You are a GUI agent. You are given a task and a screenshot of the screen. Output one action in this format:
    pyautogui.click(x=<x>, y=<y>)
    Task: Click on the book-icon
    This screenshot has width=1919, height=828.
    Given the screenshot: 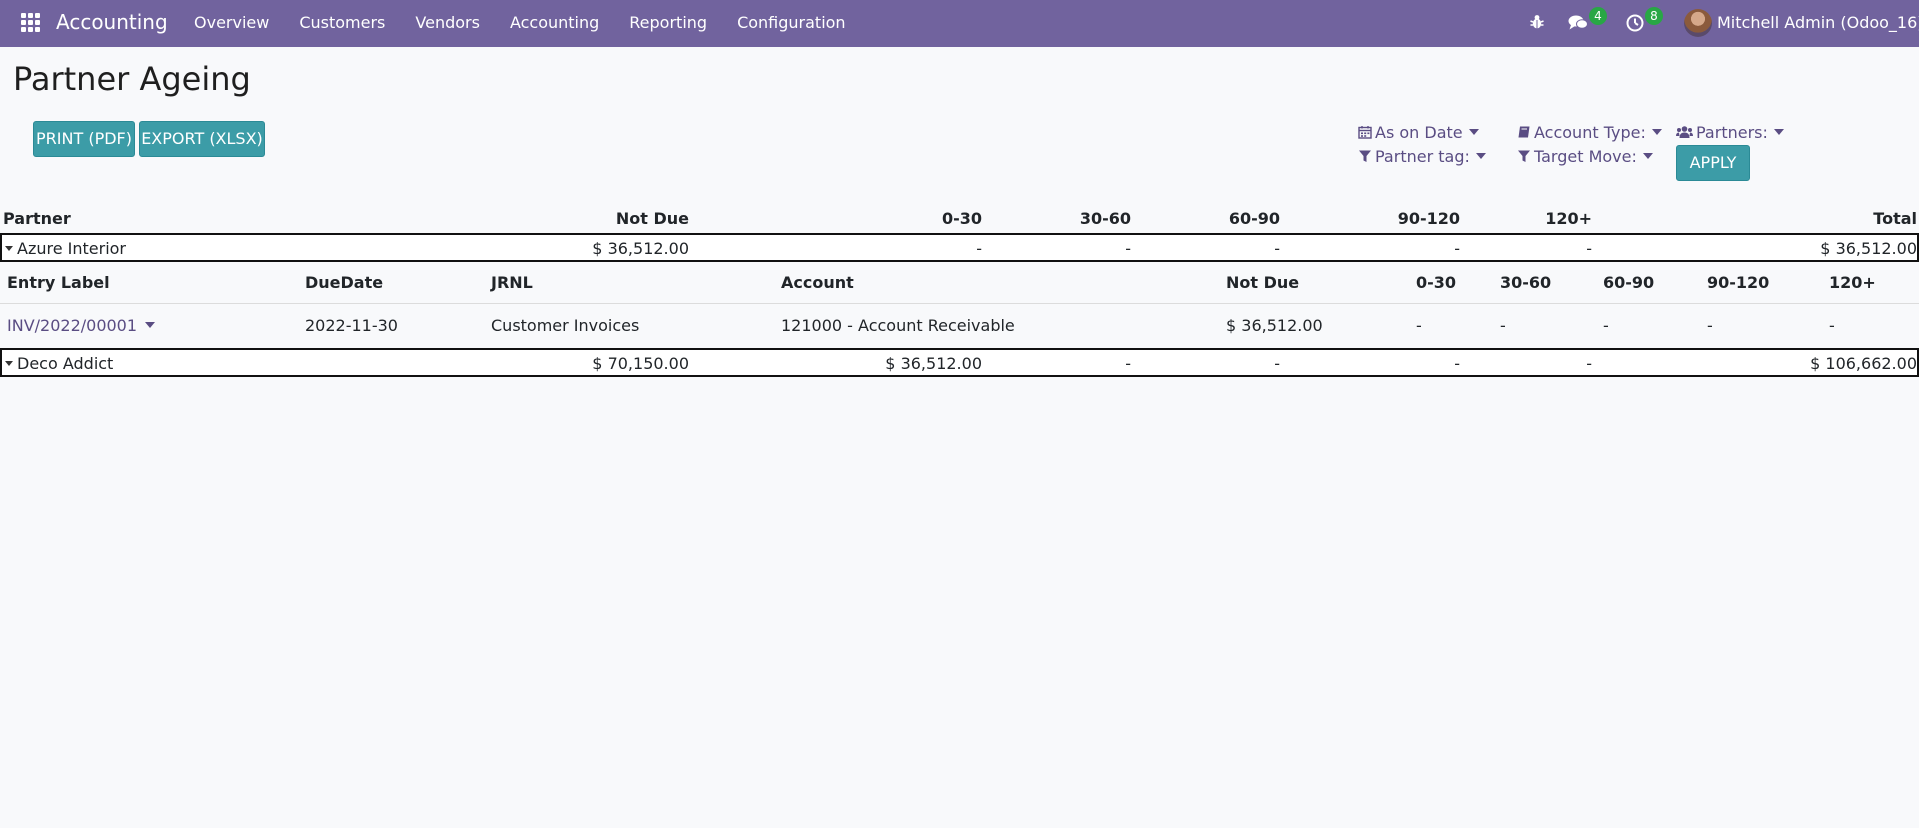 What is the action you would take?
    pyautogui.click(x=1524, y=132)
    